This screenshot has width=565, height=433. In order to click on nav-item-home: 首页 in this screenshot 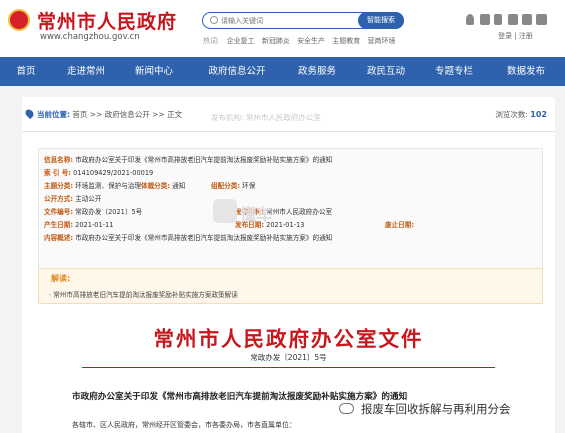, I will do `click(26, 71)`.